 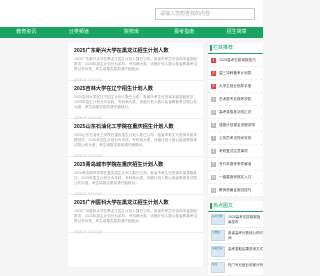 I want to click on thumbnail-image: 分数线, so click(x=218, y=235).